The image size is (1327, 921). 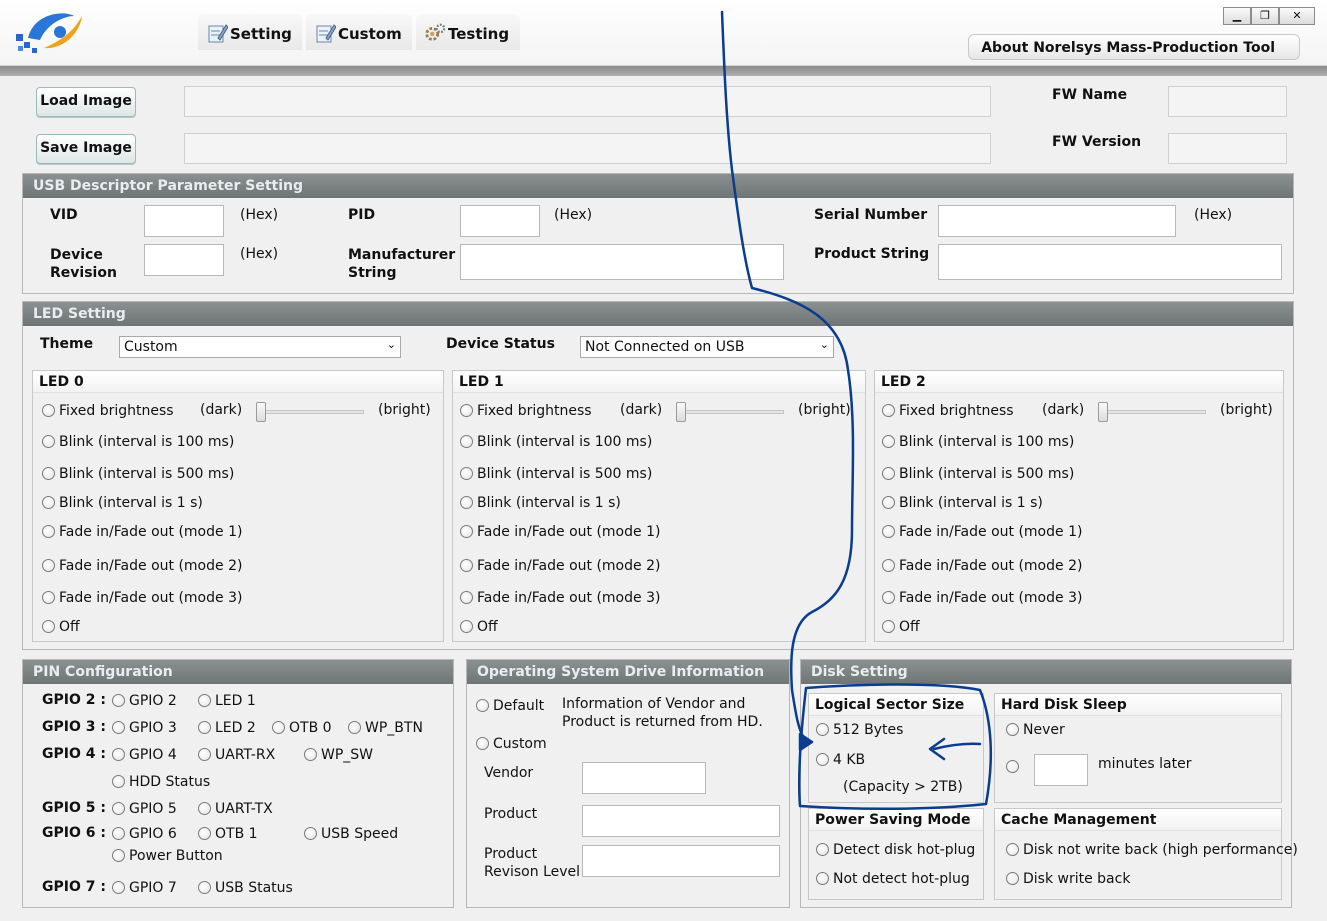 What do you see at coordinates (338, 755) in the screenshot?
I see `gpio-4-wpsw-radio: WP_SW` at bounding box center [338, 755].